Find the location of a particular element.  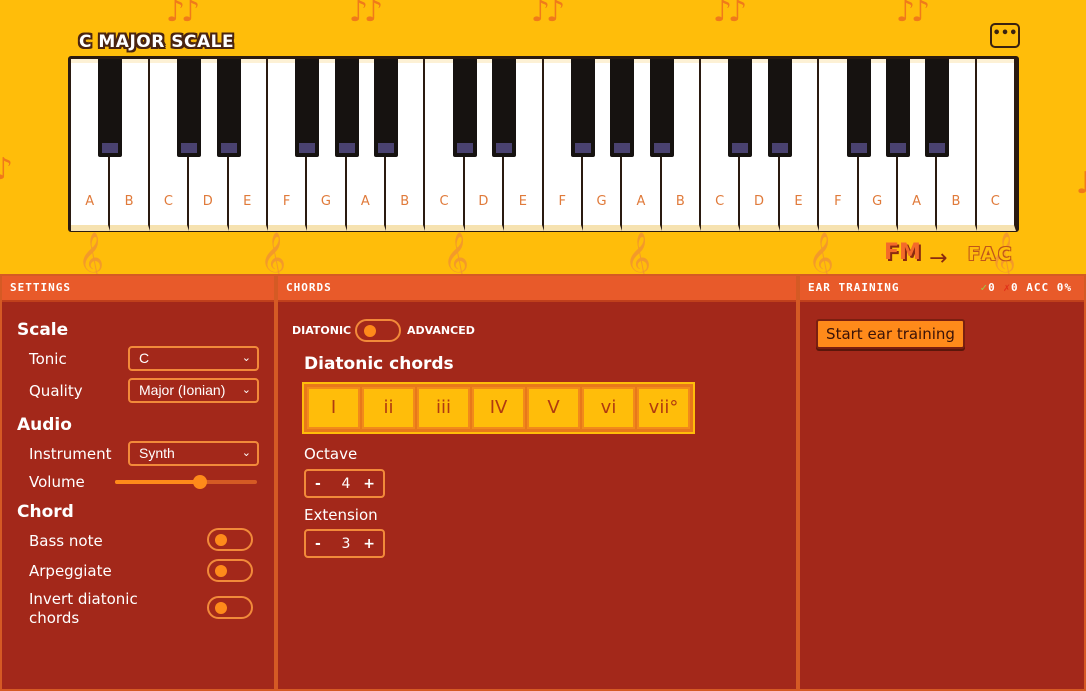

quality-label: Quality is located at coordinates (56, 391).